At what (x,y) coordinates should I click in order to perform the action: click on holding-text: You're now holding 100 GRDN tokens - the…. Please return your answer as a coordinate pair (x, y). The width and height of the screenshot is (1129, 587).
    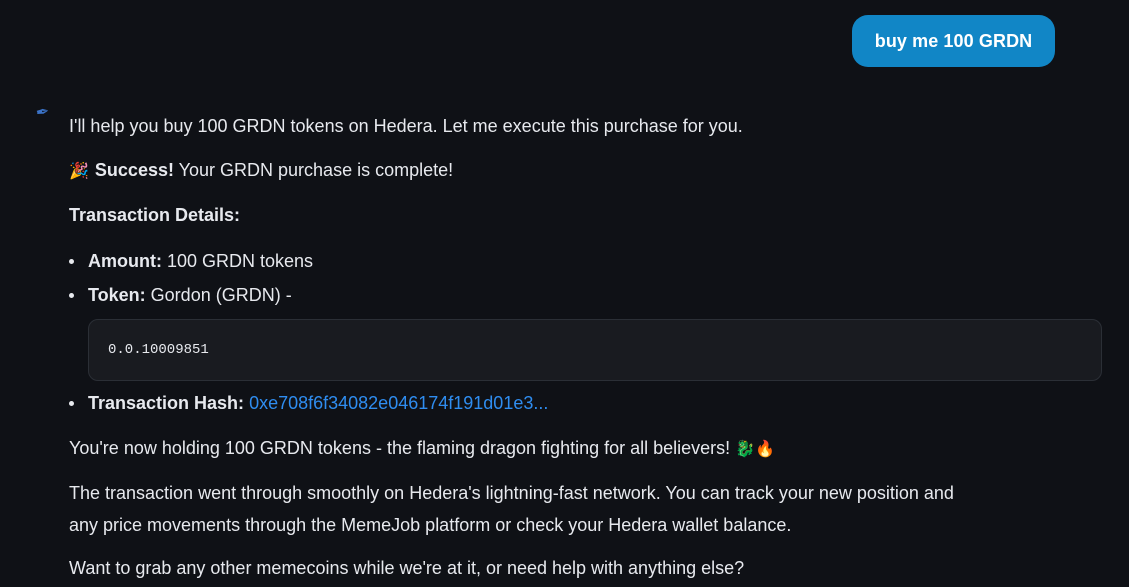
    Looking at the image, I should click on (402, 448).